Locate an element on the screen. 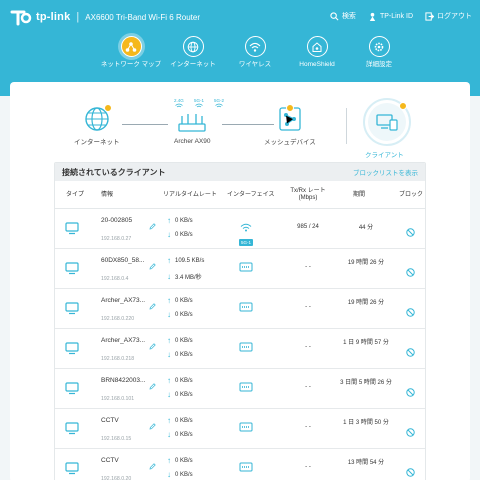 The image size is (480, 480). txrx-rate: 985 / 24 is located at coordinates (308, 227).